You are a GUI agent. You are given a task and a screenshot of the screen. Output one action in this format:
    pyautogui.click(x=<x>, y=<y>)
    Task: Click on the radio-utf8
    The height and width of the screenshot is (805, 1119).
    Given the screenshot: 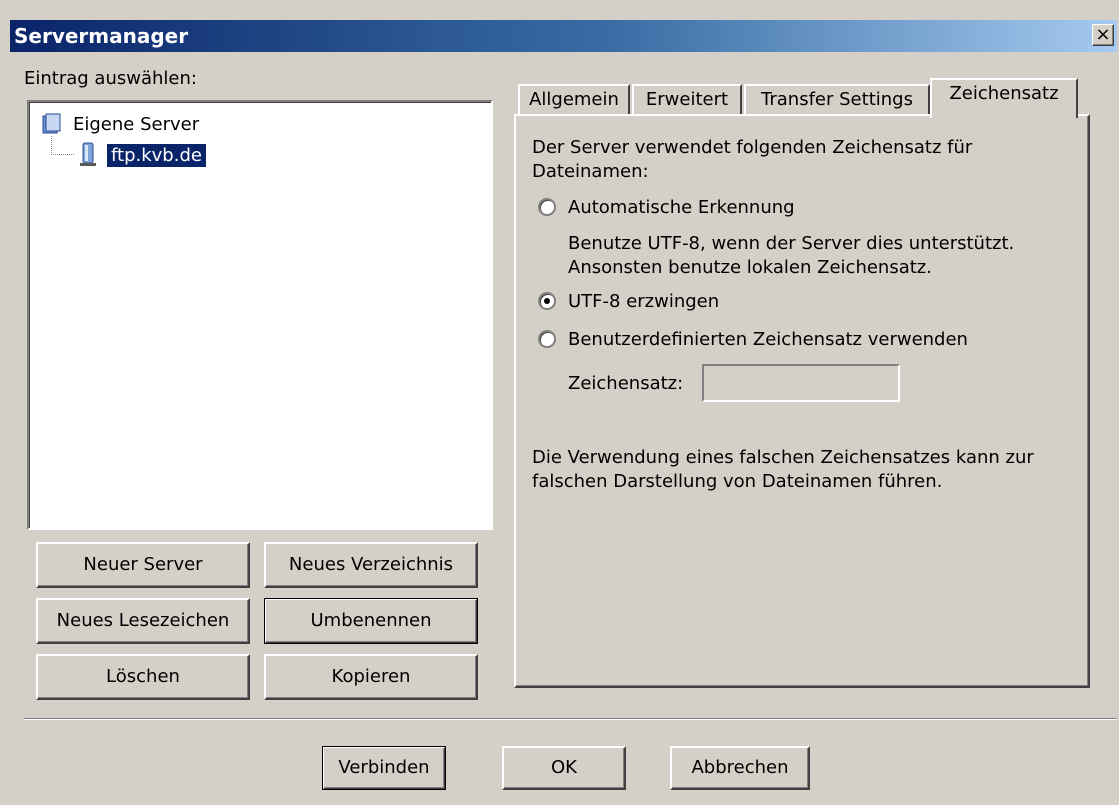 What is the action you would take?
    pyautogui.click(x=547, y=301)
    